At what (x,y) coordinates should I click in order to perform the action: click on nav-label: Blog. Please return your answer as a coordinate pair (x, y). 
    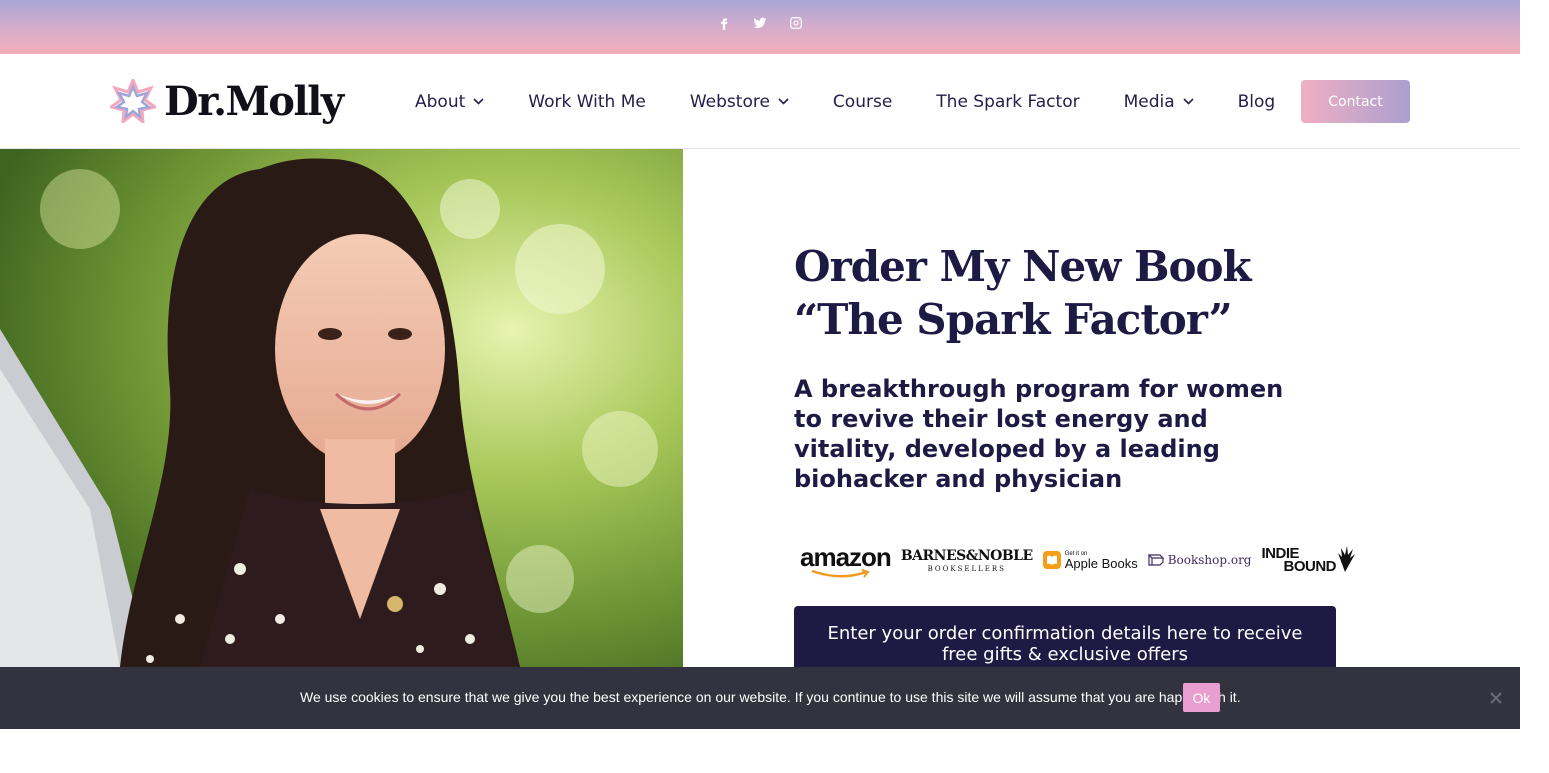
    Looking at the image, I should click on (1256, 101).